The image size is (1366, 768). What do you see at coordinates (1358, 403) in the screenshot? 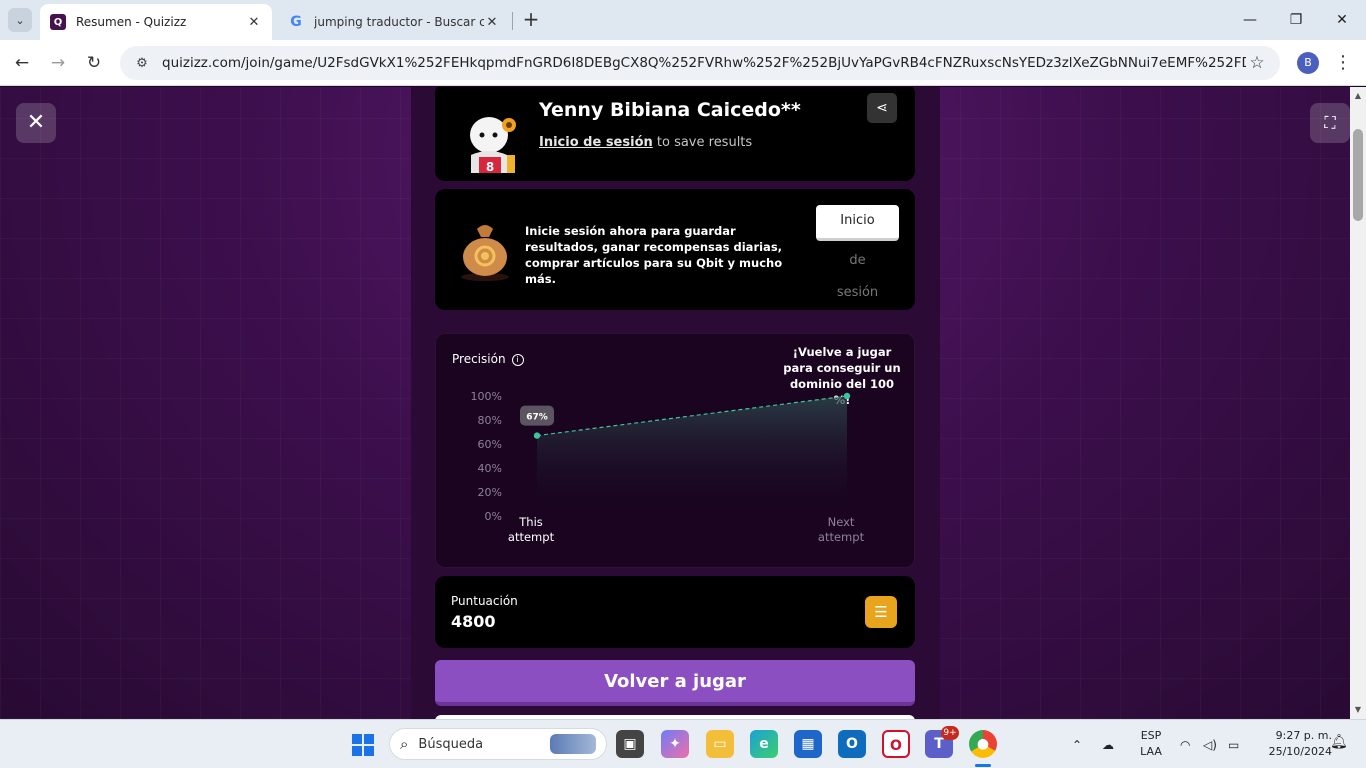
I see `page-scrollbar: ▲ ▼` at bounding box center [1358, 403].